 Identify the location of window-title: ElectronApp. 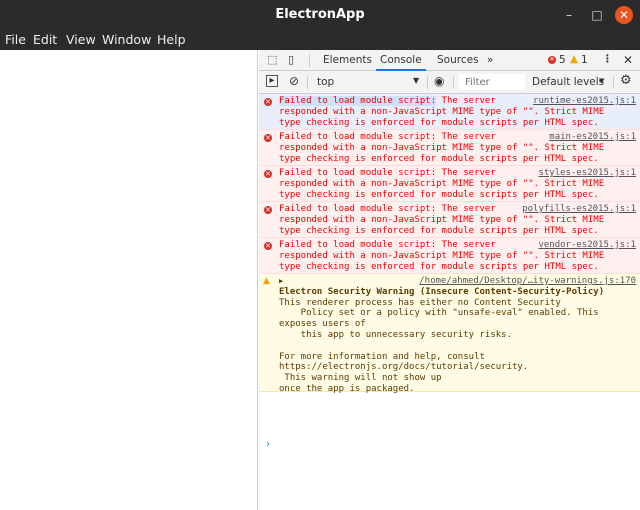
(320, 14).